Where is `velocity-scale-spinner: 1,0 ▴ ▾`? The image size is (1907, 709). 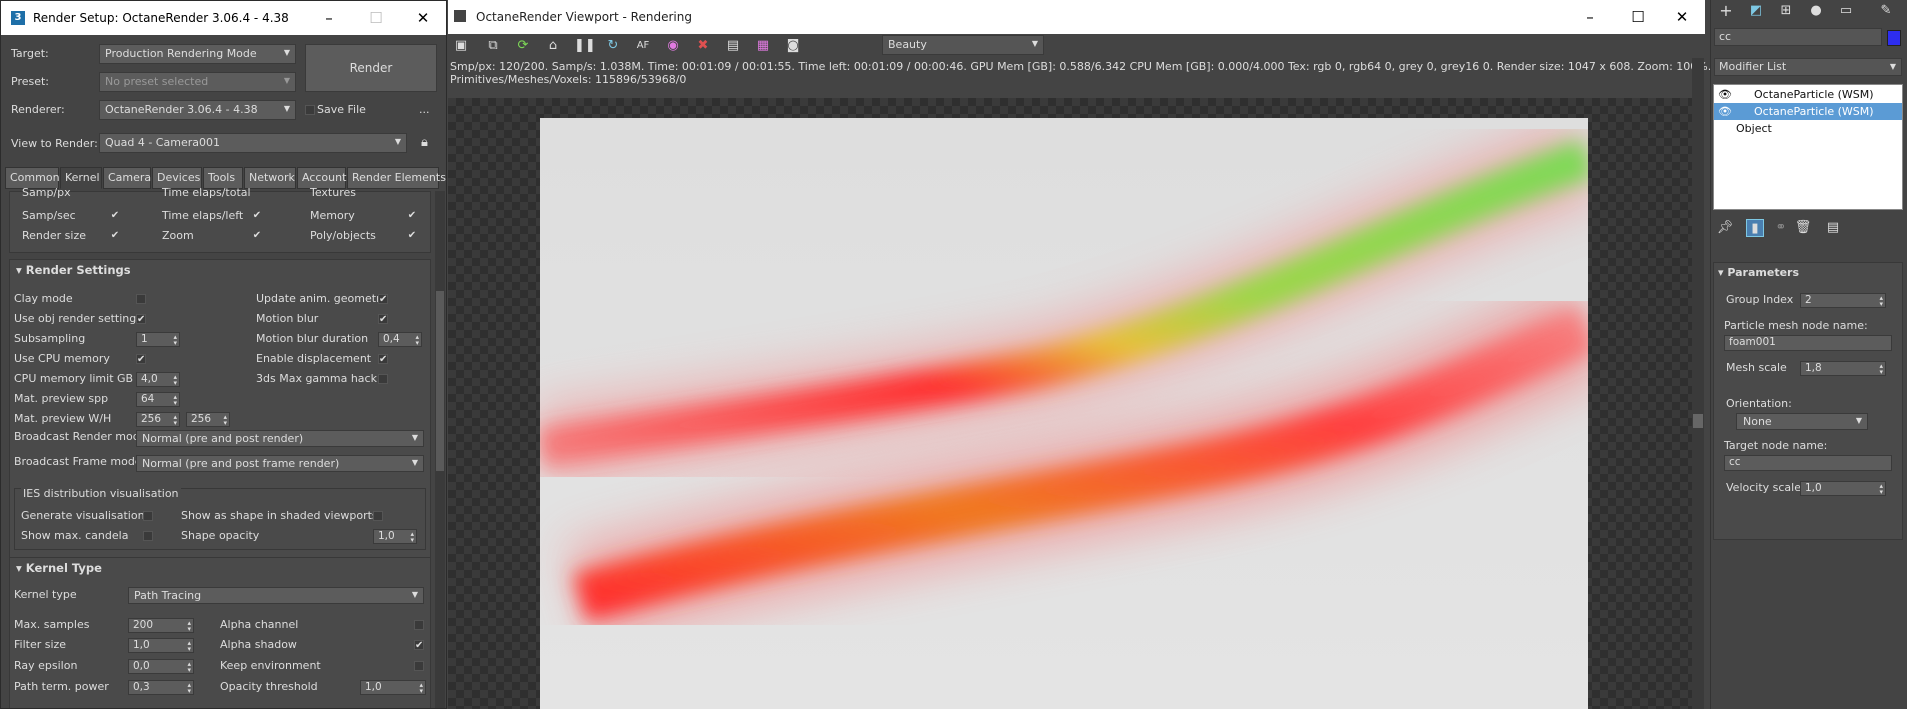 velocity-scale-spinner: 1,0 ▴ ▾ is located at coordinates (1843, 488).